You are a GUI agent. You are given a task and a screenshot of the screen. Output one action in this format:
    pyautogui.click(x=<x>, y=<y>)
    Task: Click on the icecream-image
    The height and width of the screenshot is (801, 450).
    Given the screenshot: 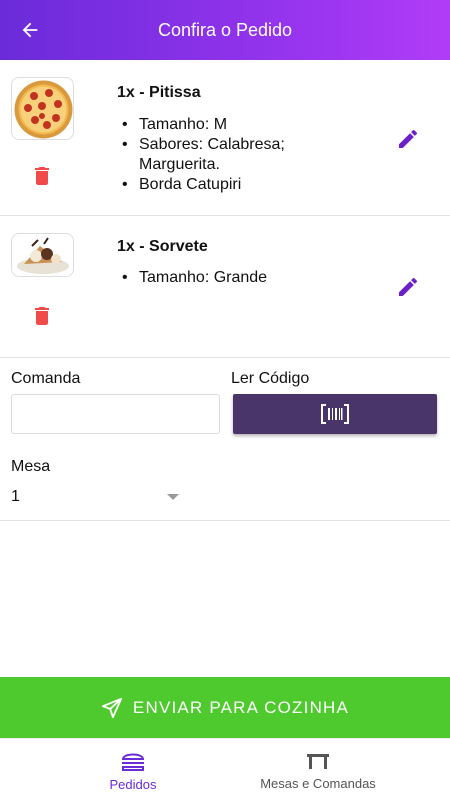 What is the action you would take?
    pyautogui.click(x=42, y=255)
    